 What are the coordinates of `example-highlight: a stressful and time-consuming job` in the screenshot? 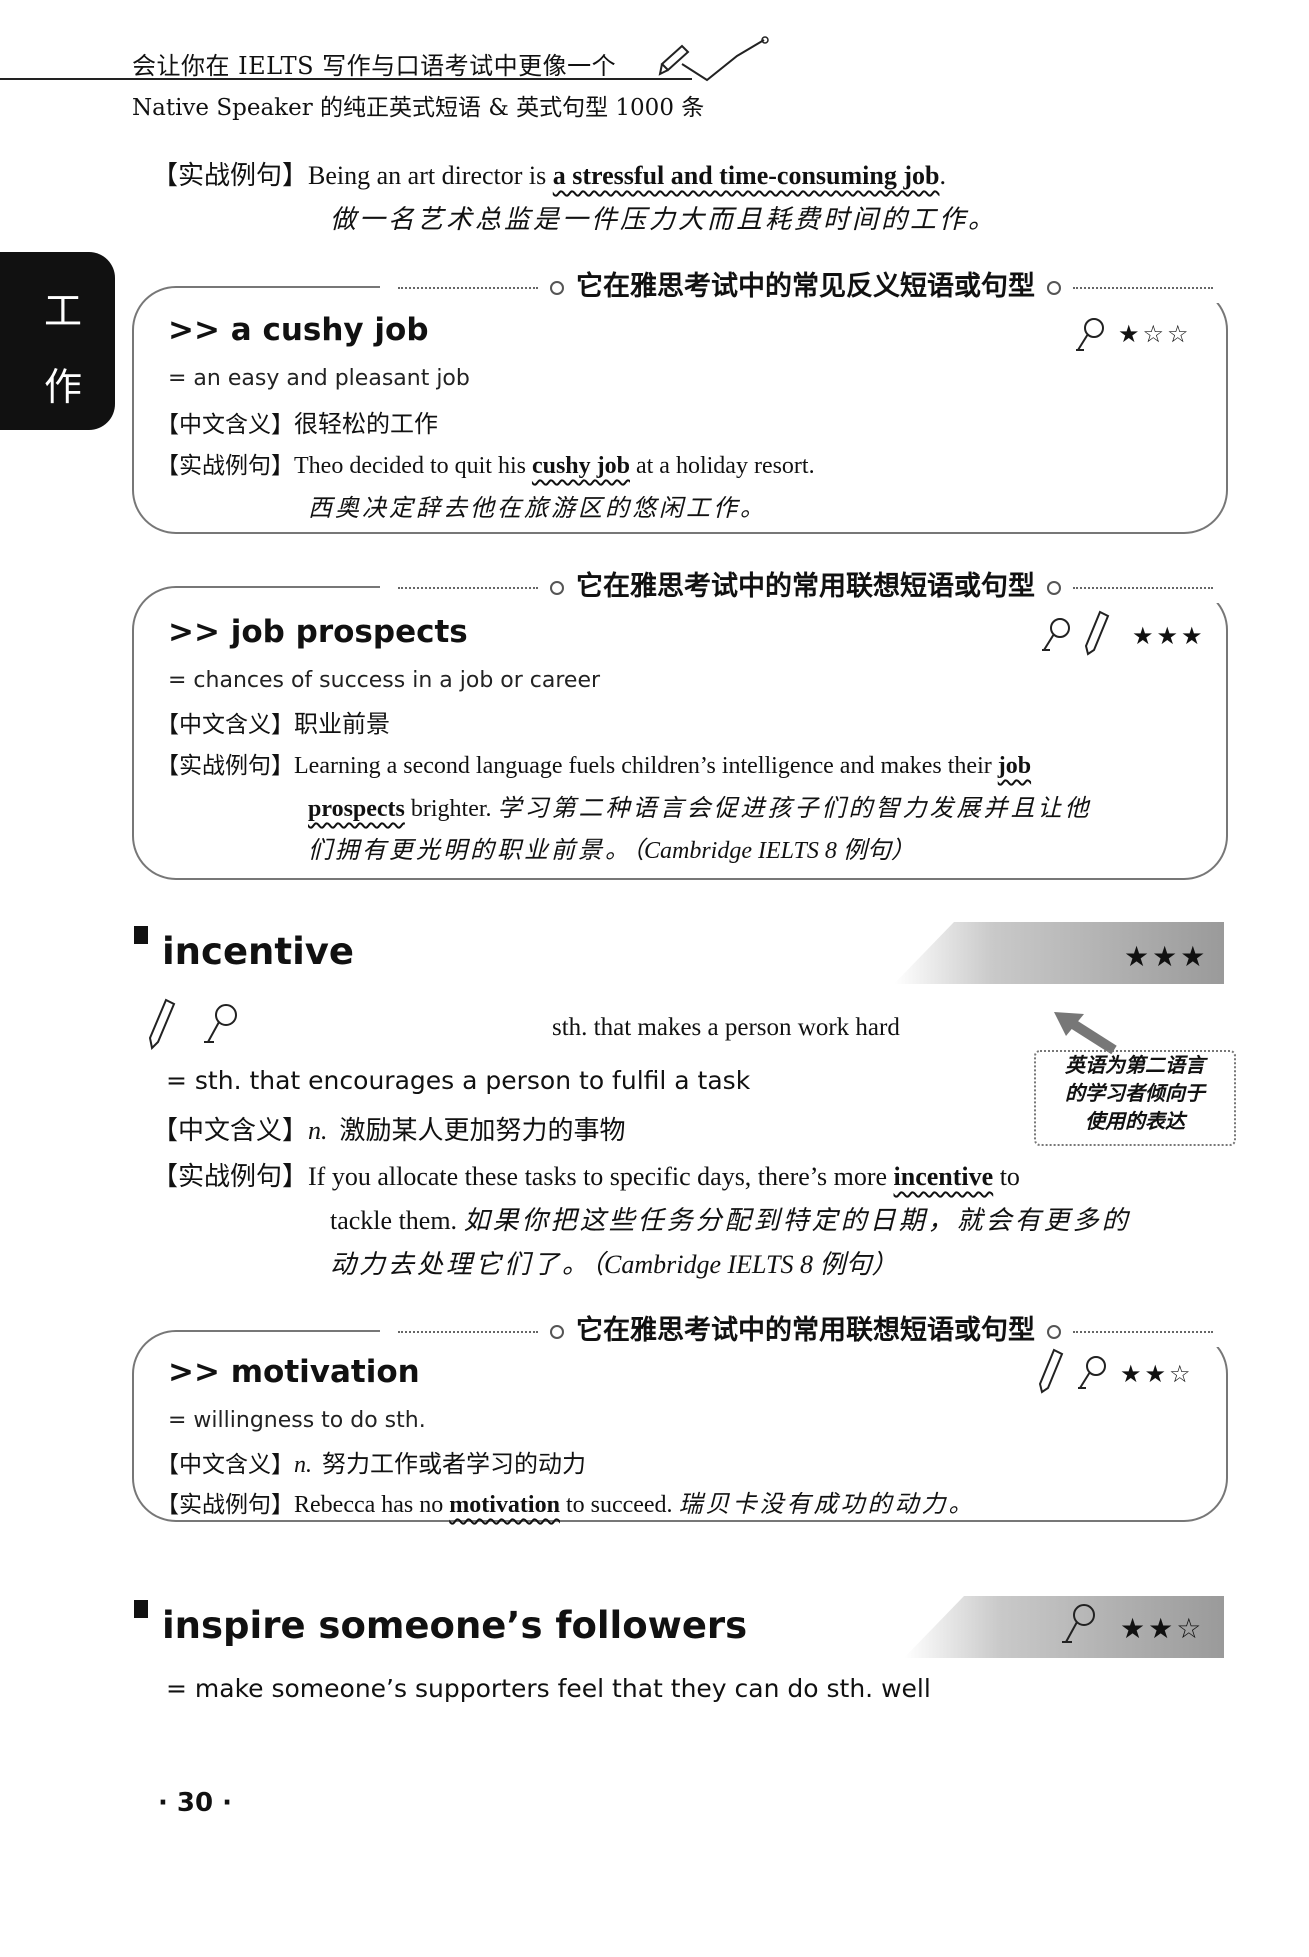 It's located at (746, 175).